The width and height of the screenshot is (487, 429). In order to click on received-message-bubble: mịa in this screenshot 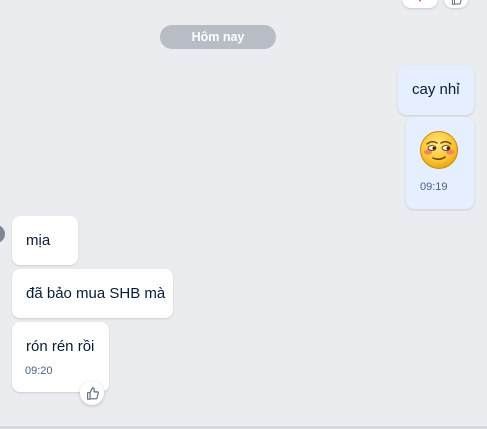, I will do `click(45, 240)`.